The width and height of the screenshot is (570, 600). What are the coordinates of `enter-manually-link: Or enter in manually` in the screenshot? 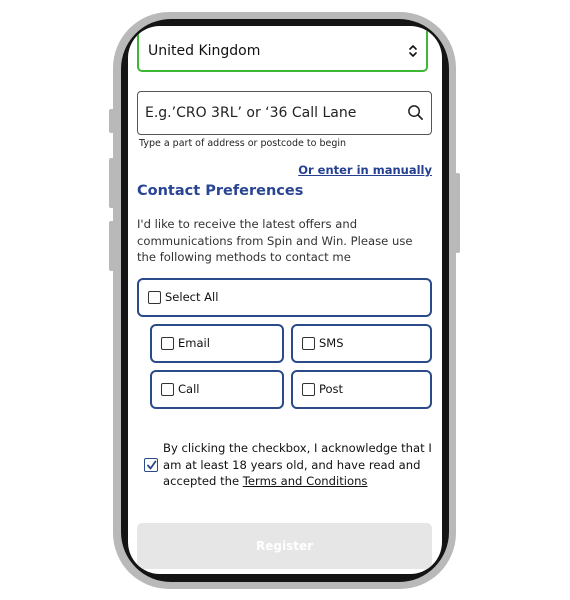 It's located at (365, 170).